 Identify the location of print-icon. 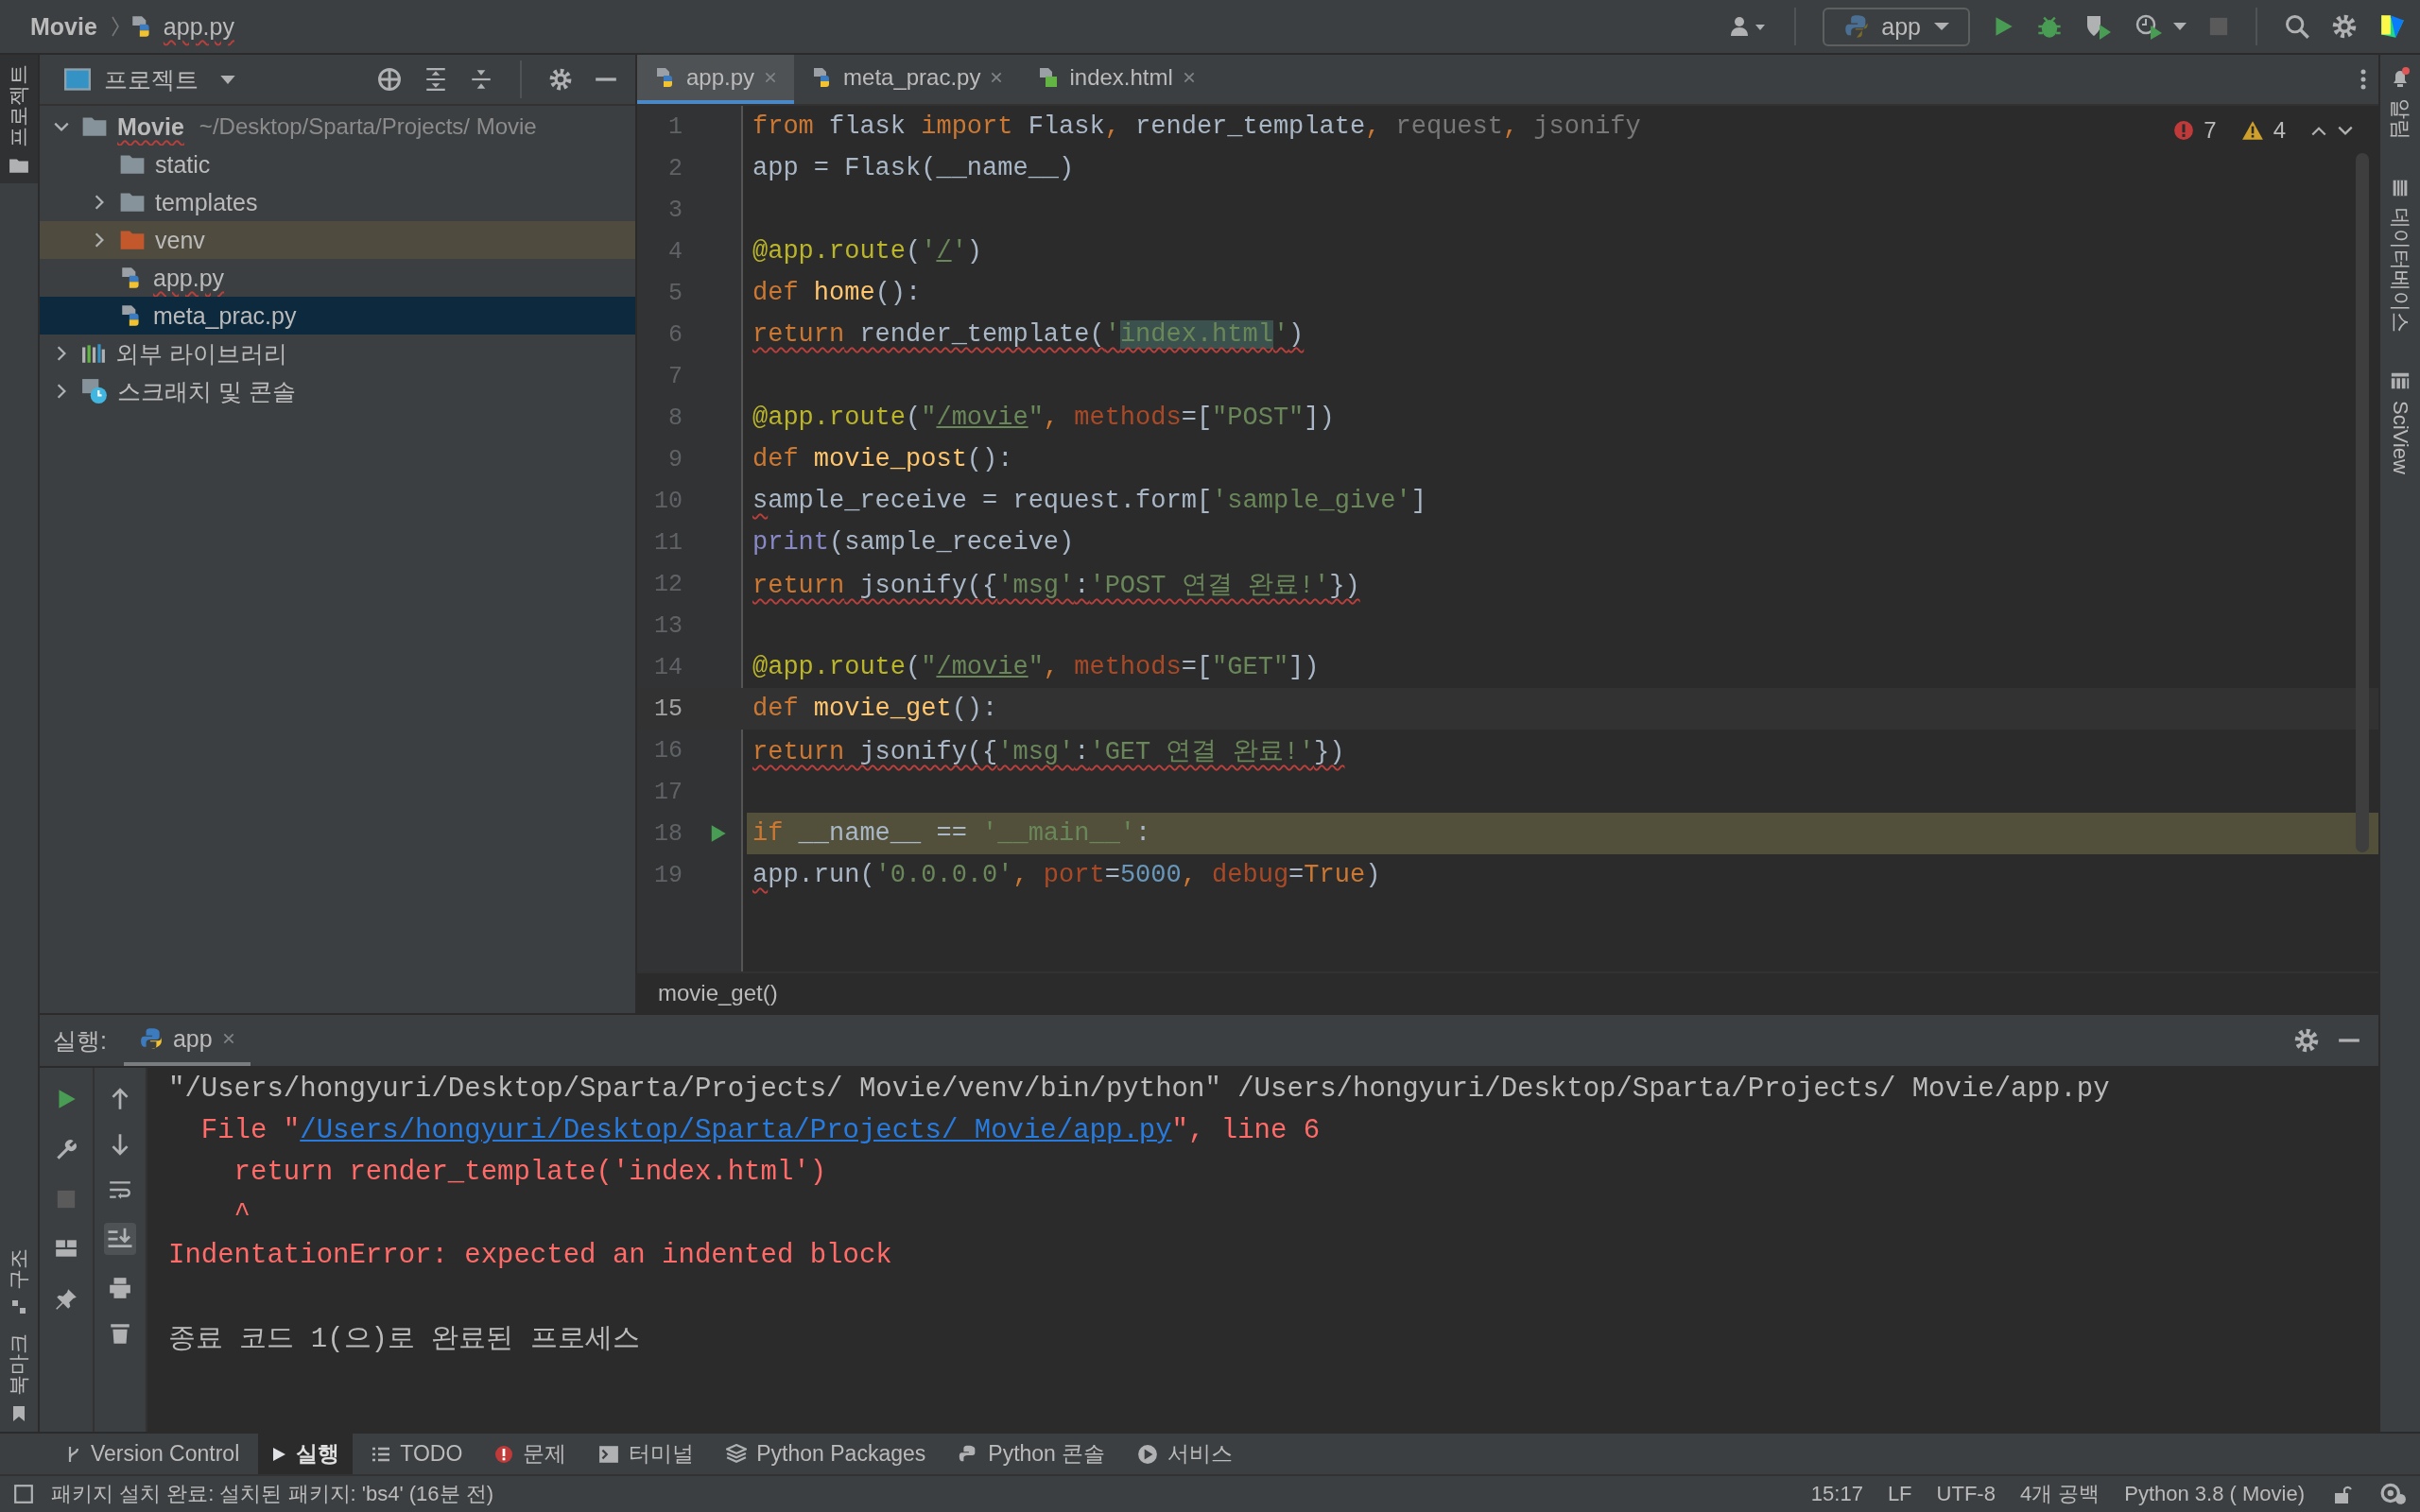
(120, 1288).